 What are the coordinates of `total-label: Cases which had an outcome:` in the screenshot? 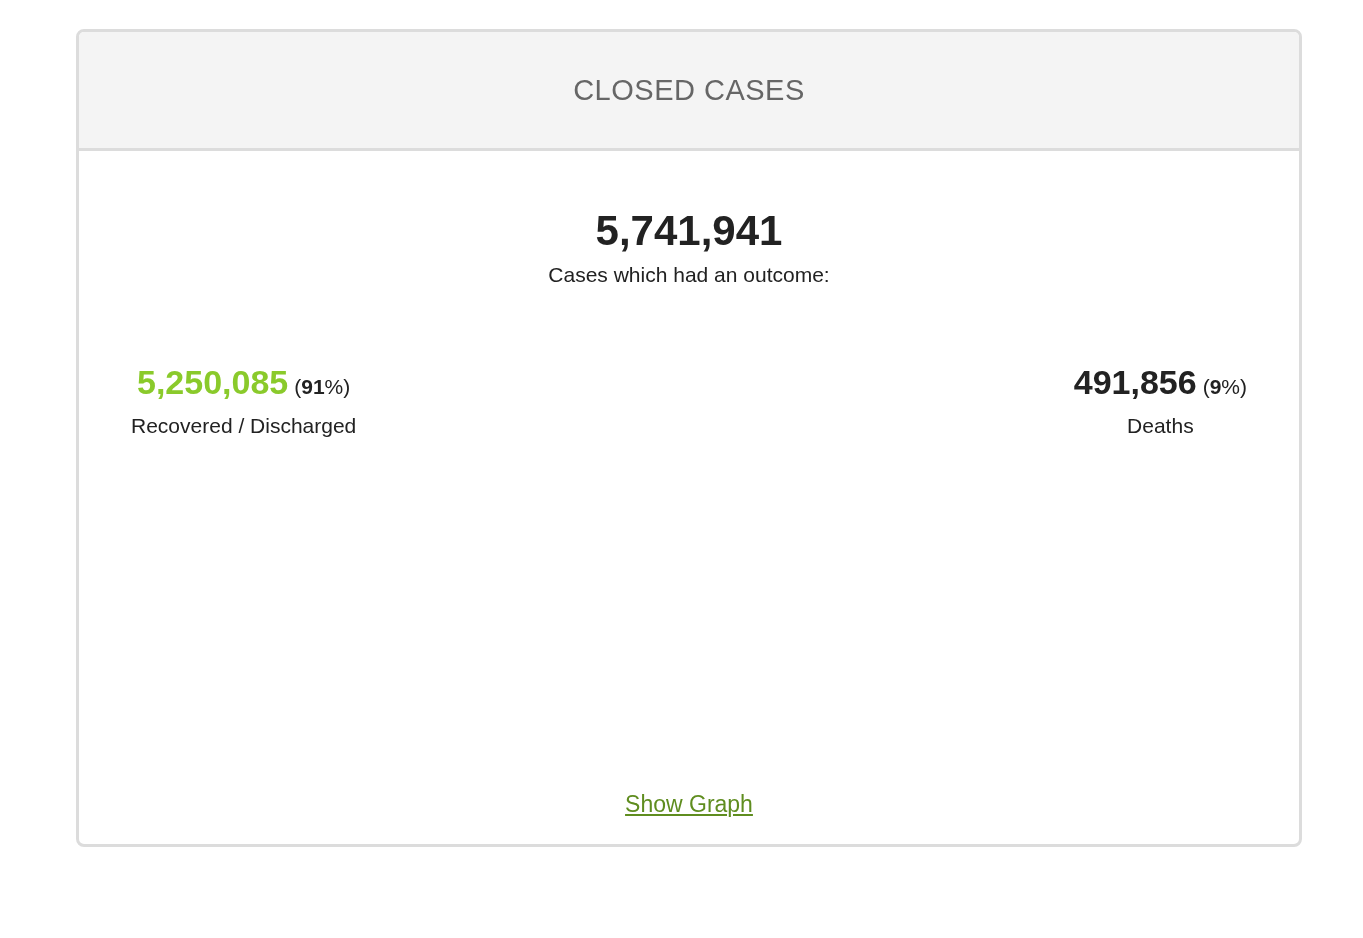 It's located at (689, 275).